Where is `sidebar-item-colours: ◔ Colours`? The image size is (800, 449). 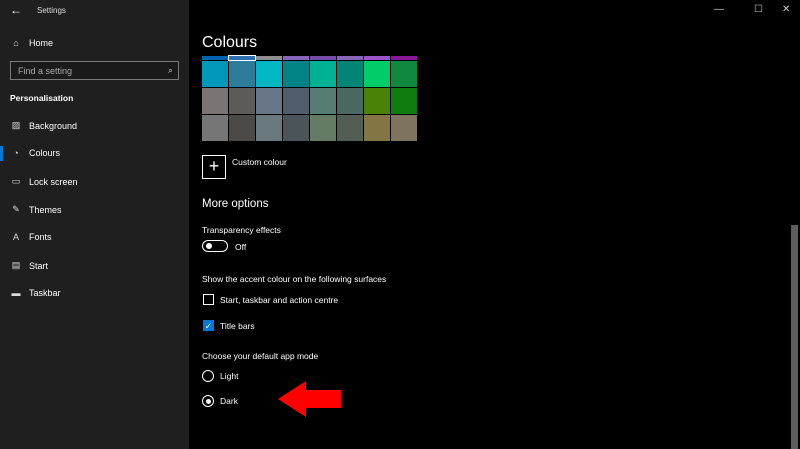
sidebar-item-colours: ◔ Colours is located at coordinates (35, 153).